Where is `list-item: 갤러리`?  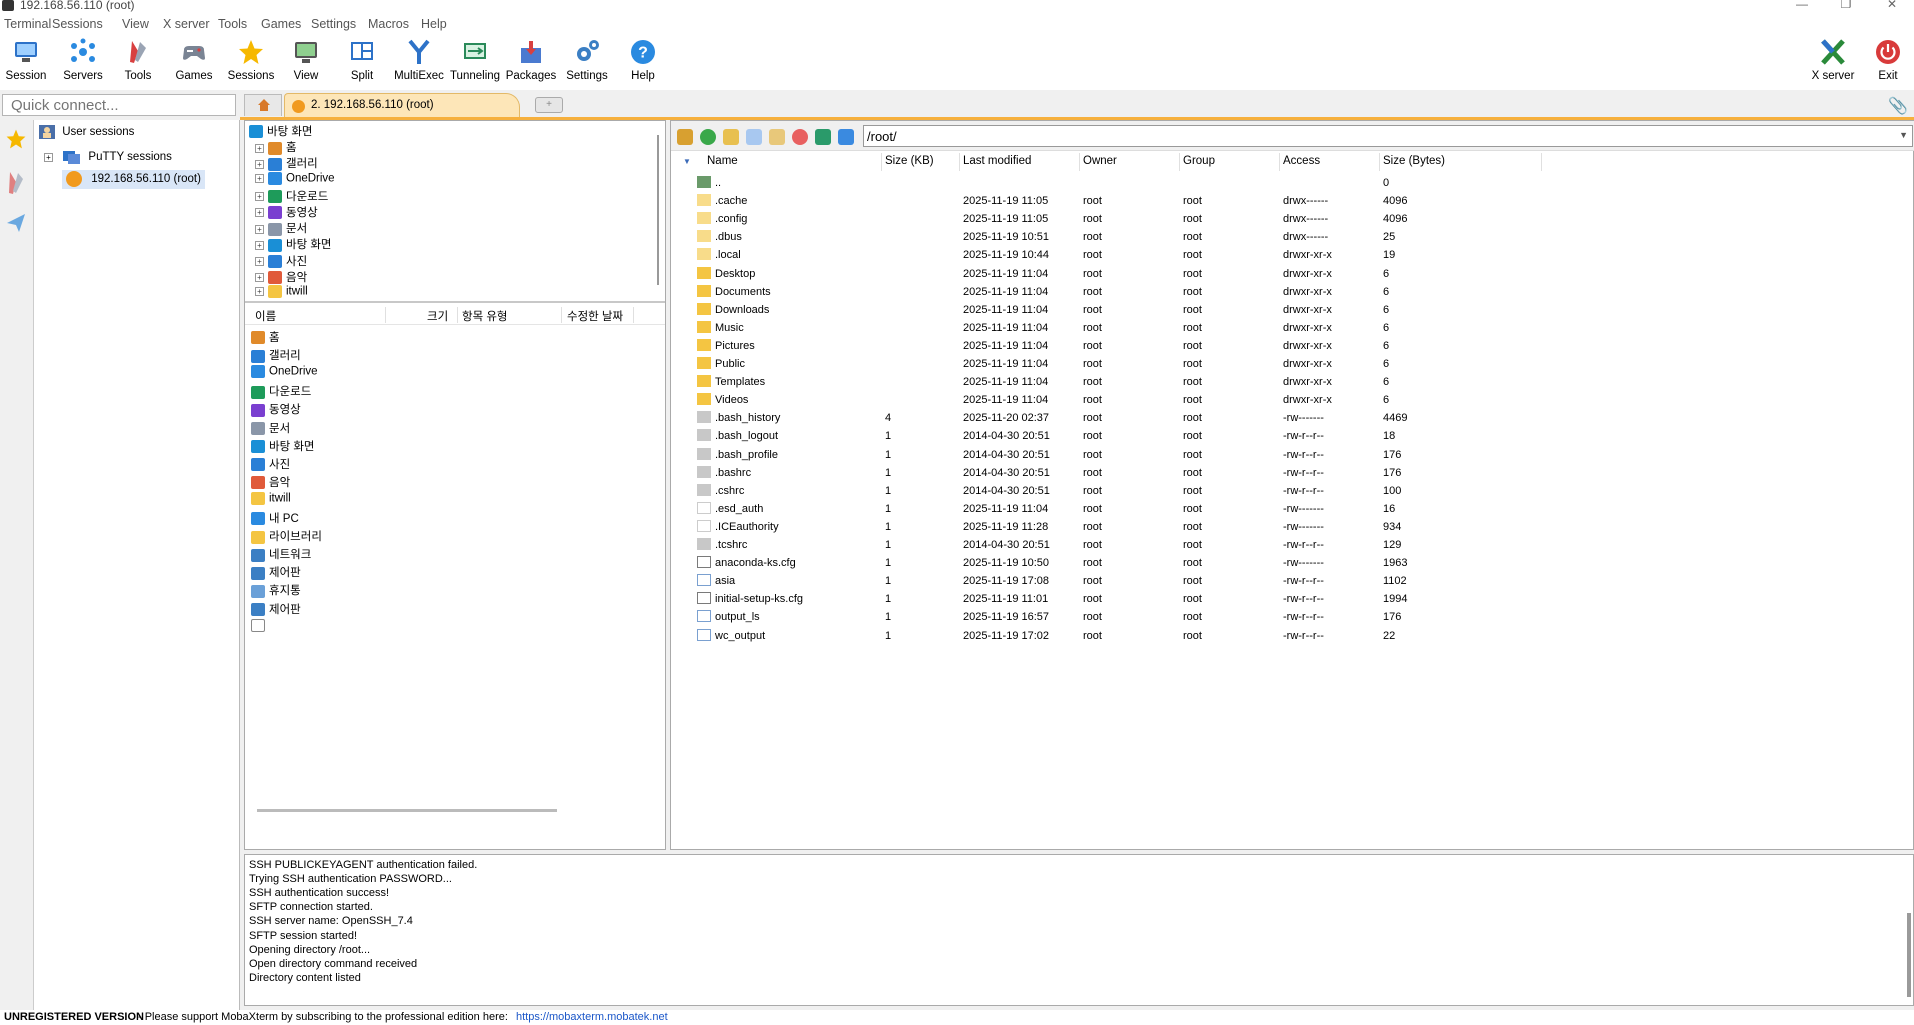 list-item: 갤러리 is located at coordinates (276, 356).